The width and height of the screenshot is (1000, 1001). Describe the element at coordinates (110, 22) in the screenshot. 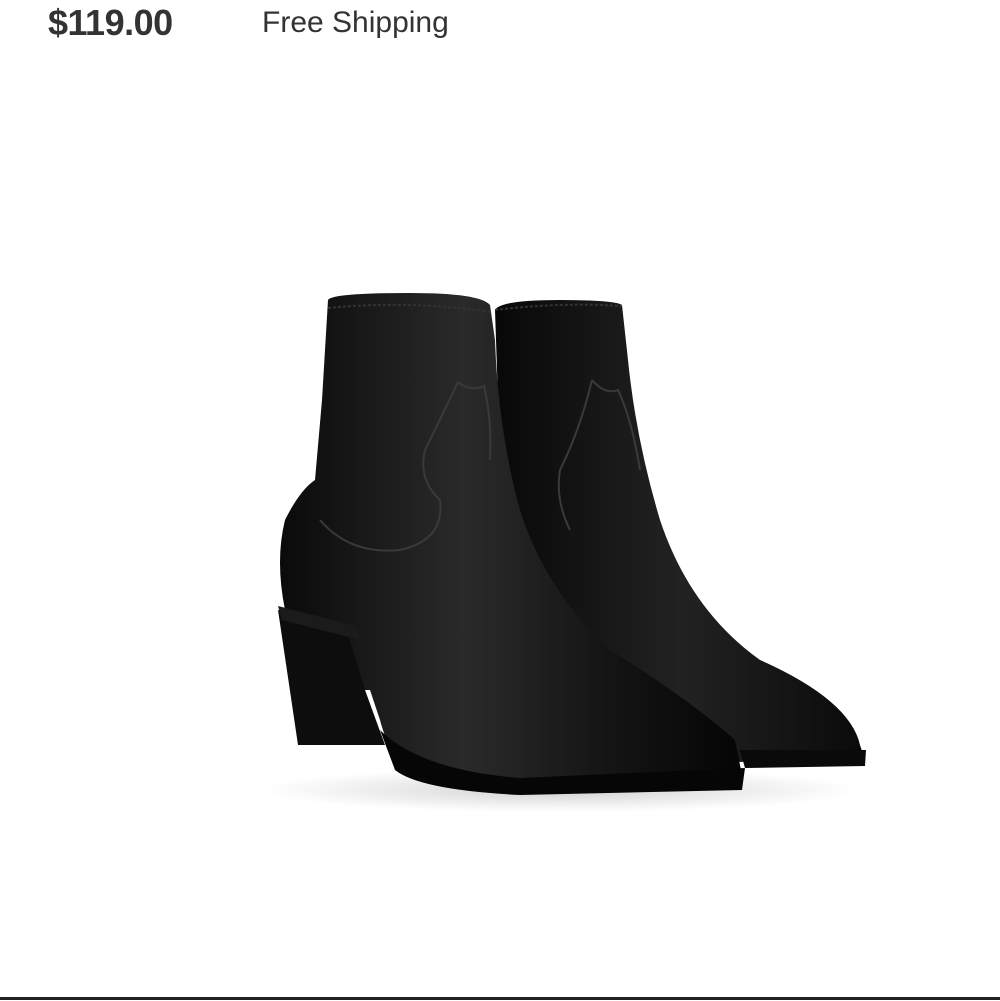

I see `product-price: $119.00` at that location.